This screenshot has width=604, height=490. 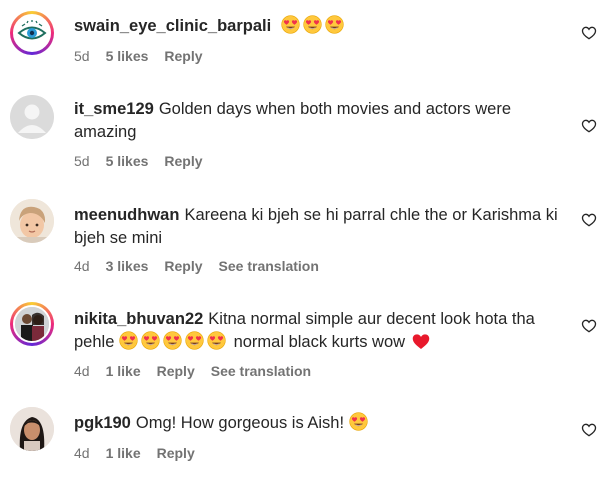 What do you see at coordinates (127, 266) in the screenshot?
I see `comment-likes: 3 likes` at bounding box center [127, 266].